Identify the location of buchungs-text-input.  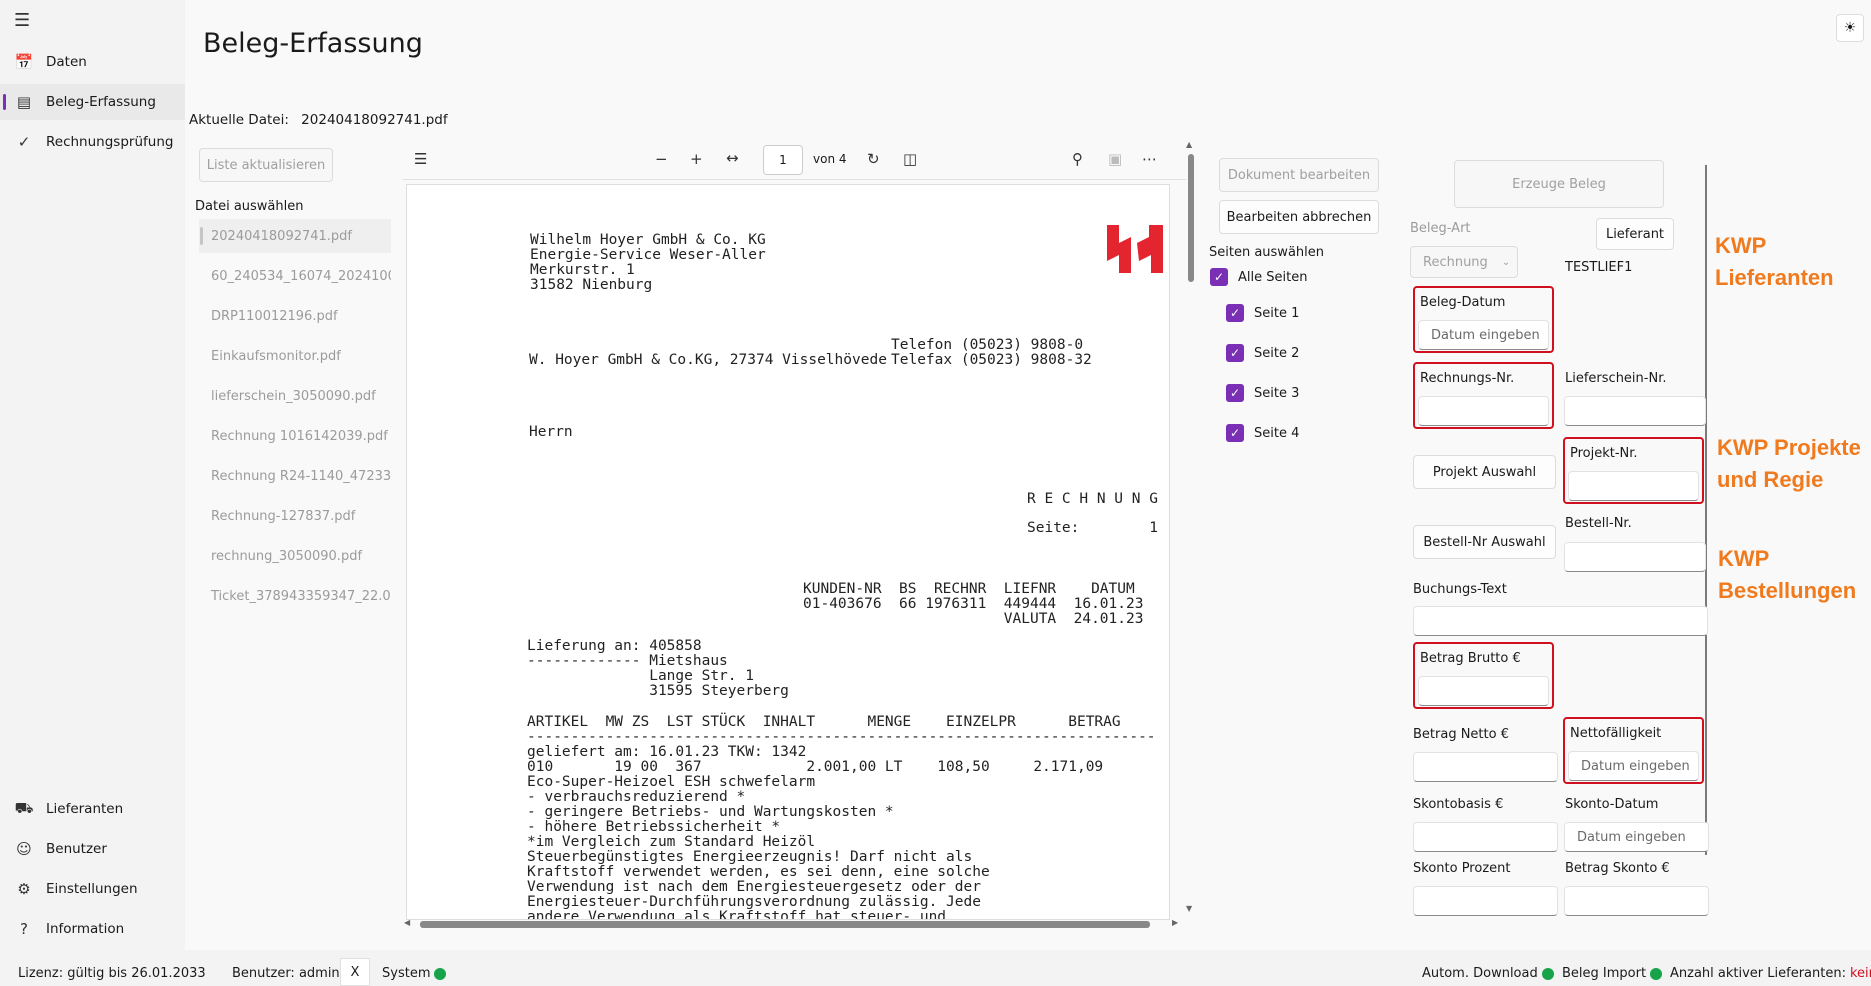
(1560, 621).